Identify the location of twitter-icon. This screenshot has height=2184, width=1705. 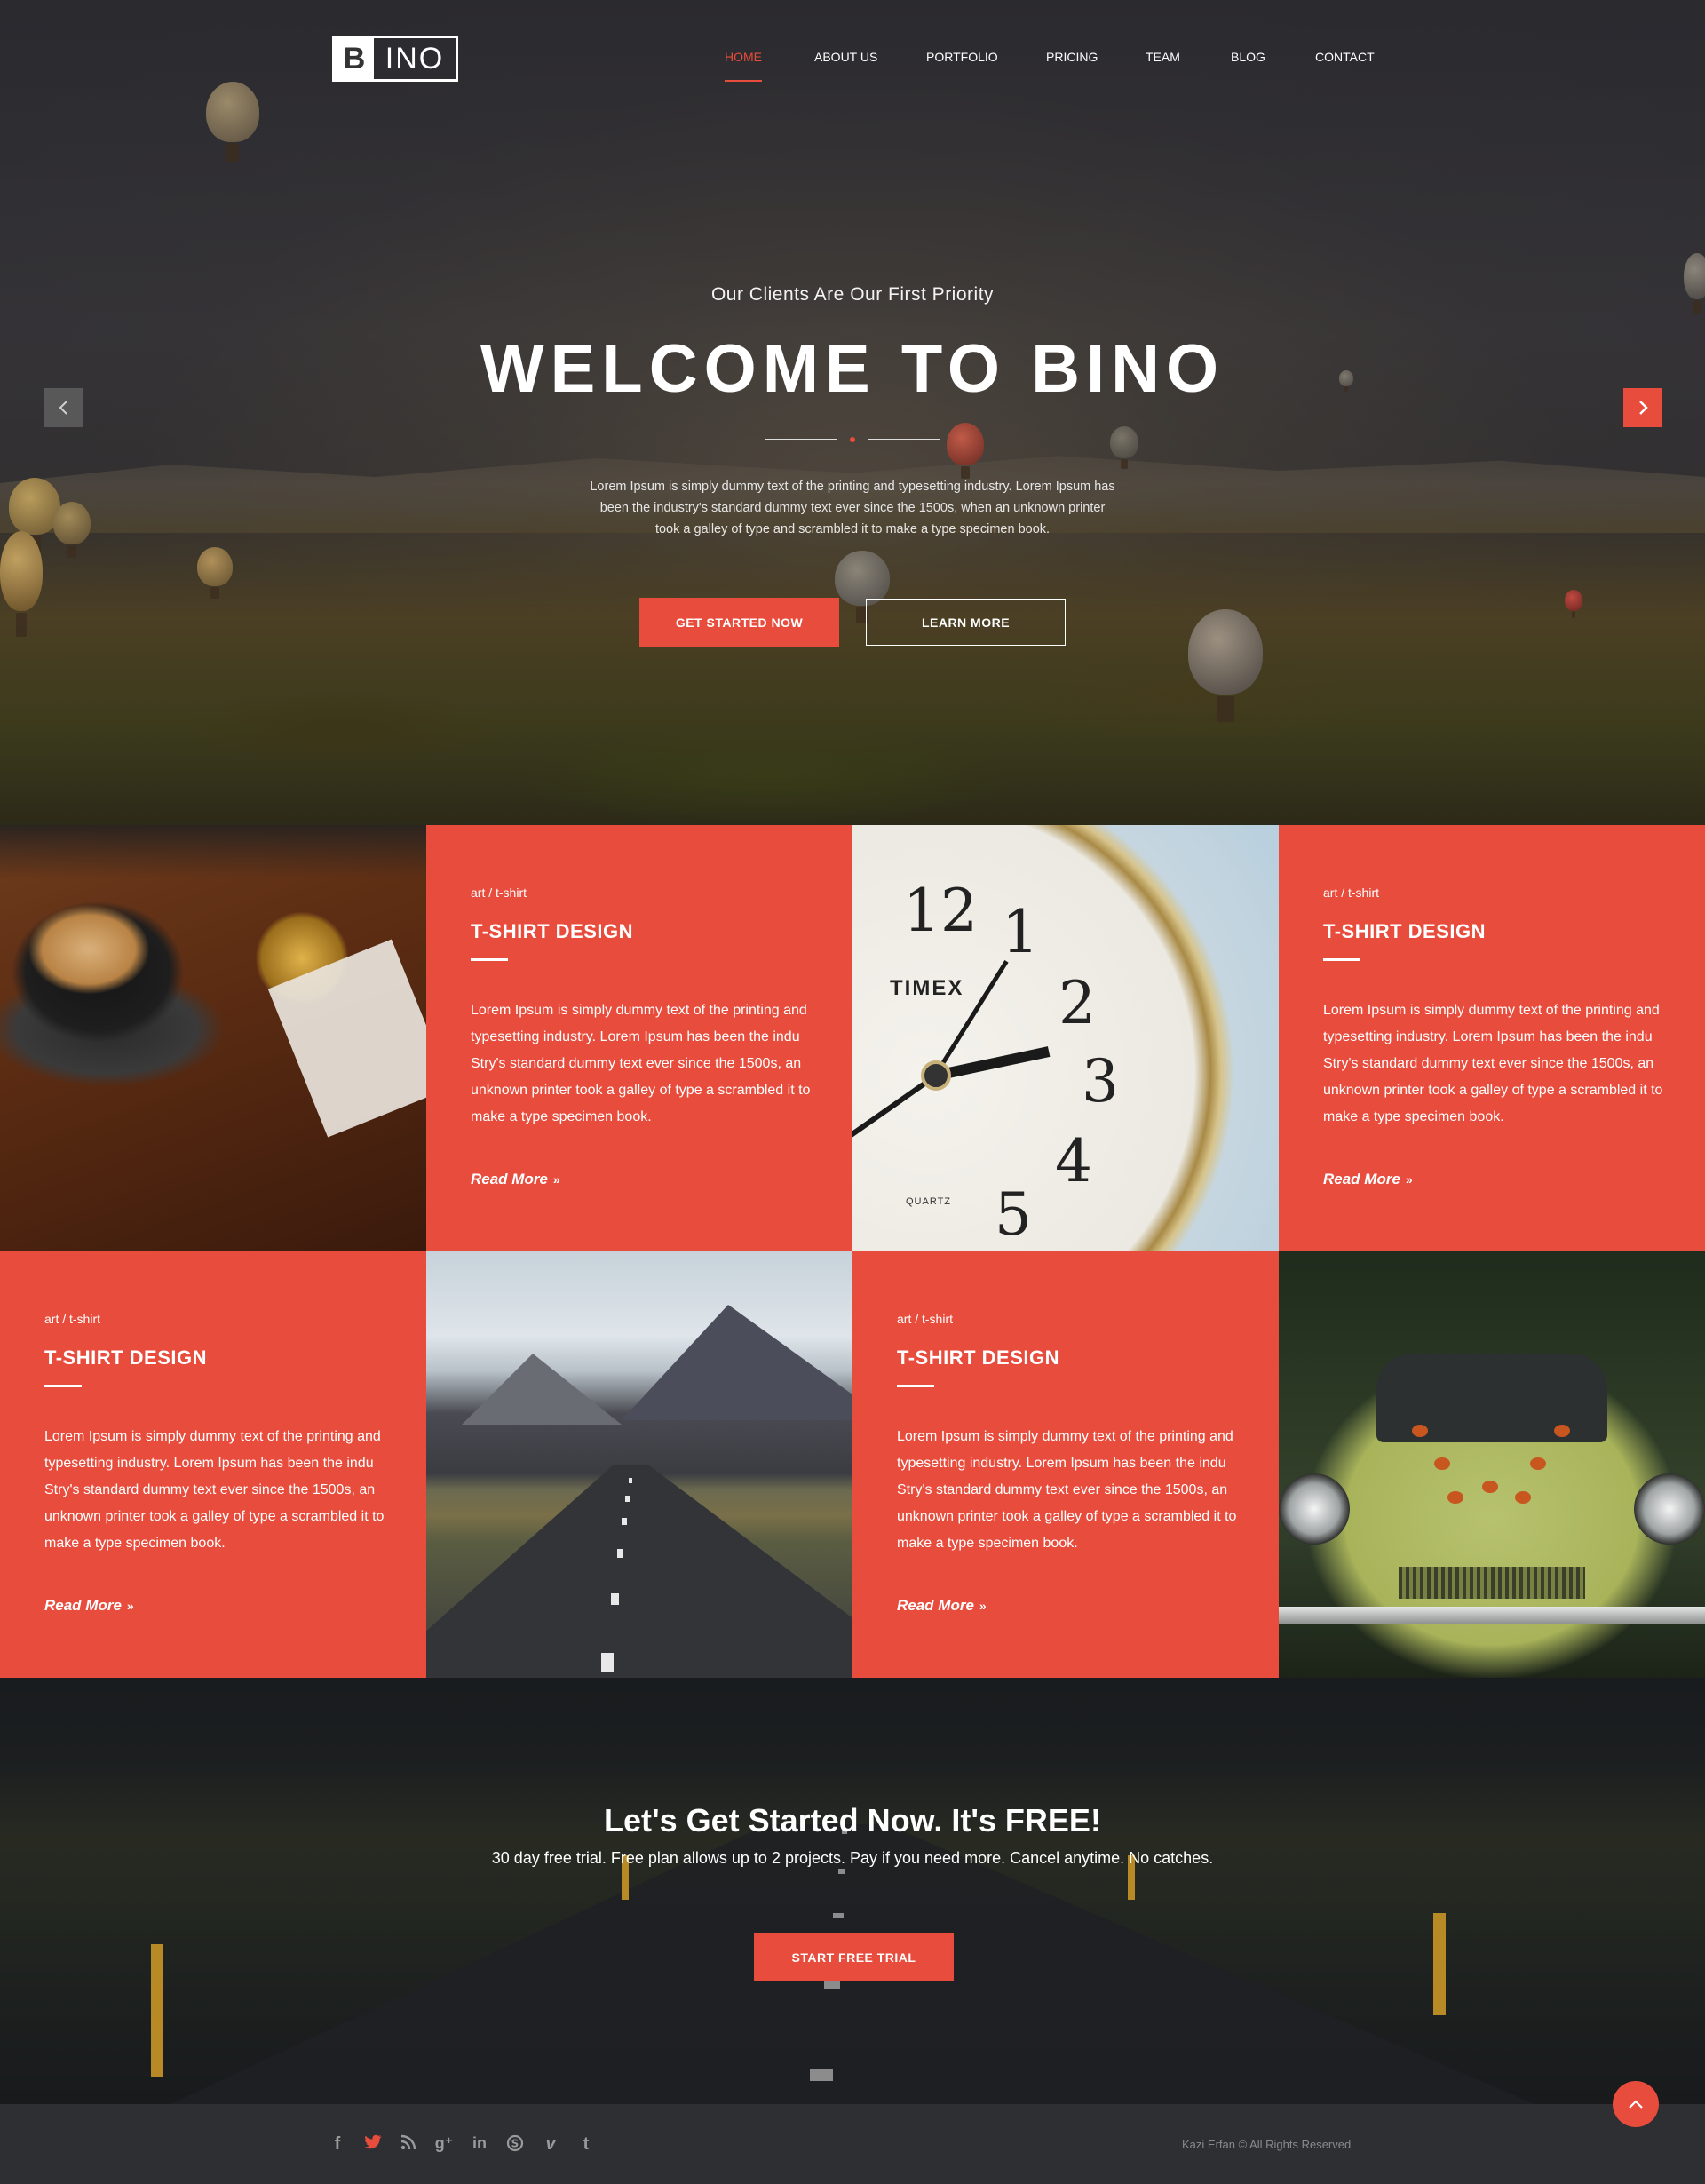
(373, 2145).